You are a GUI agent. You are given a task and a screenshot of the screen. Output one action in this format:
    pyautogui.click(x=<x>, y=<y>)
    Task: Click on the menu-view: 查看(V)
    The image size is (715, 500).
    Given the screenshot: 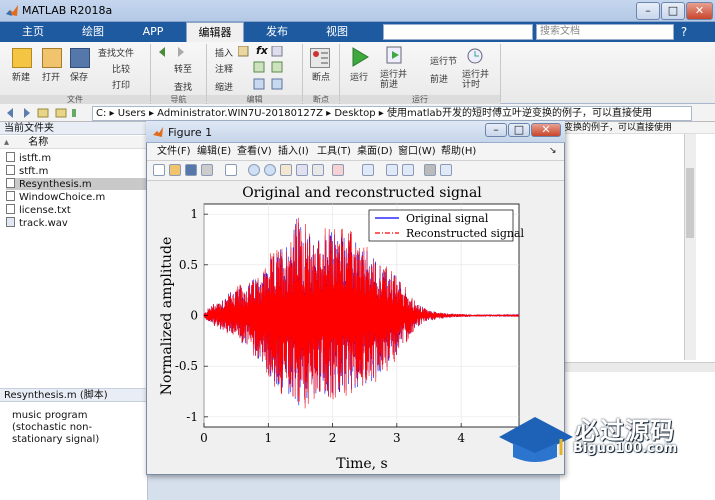 What is the action you would take?
    pyautogui.click(x=254, y=152)
    